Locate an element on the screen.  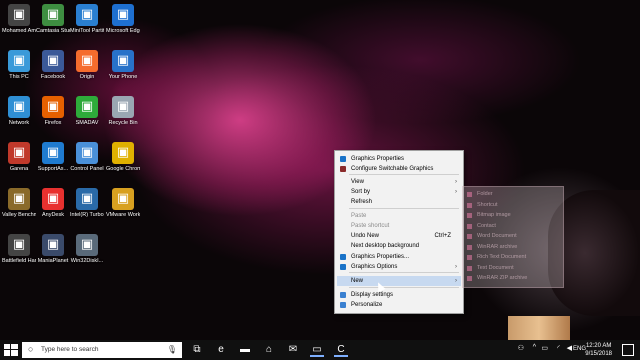
submenu-item-label: WinRAR ZIP archive is located at coordinates (502, 278).